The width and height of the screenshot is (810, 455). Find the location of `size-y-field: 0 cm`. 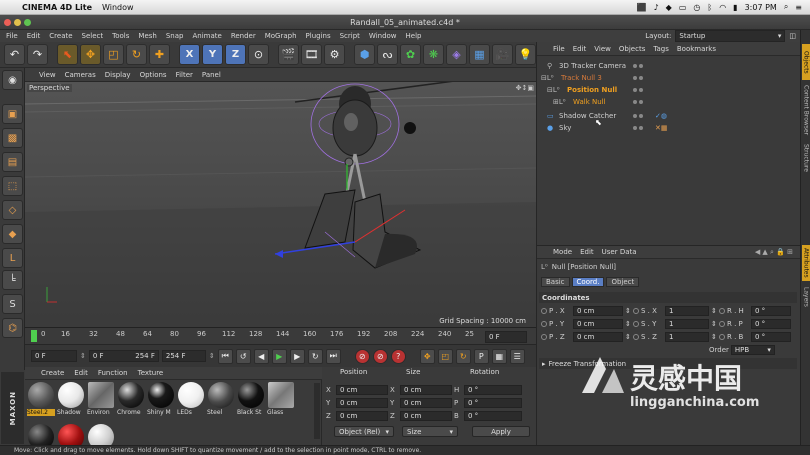

size-y-field: 0 cm is located at coordinates (426, 403).